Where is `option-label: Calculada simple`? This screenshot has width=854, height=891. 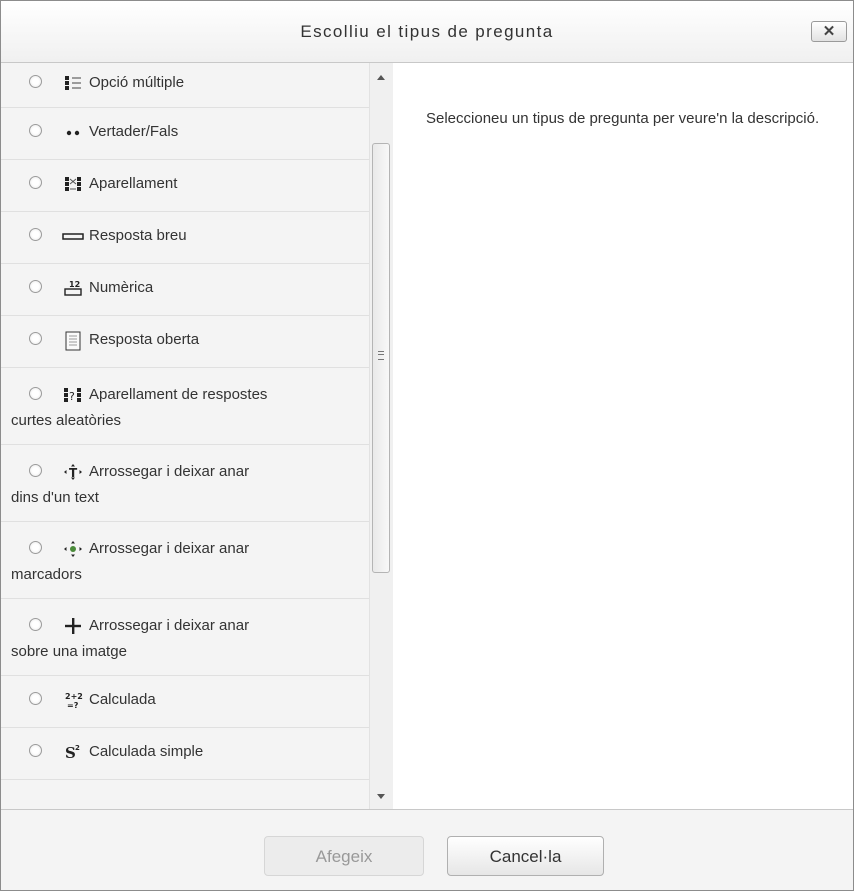 option-label: Calculada simple is located at coordinates (146, 751).